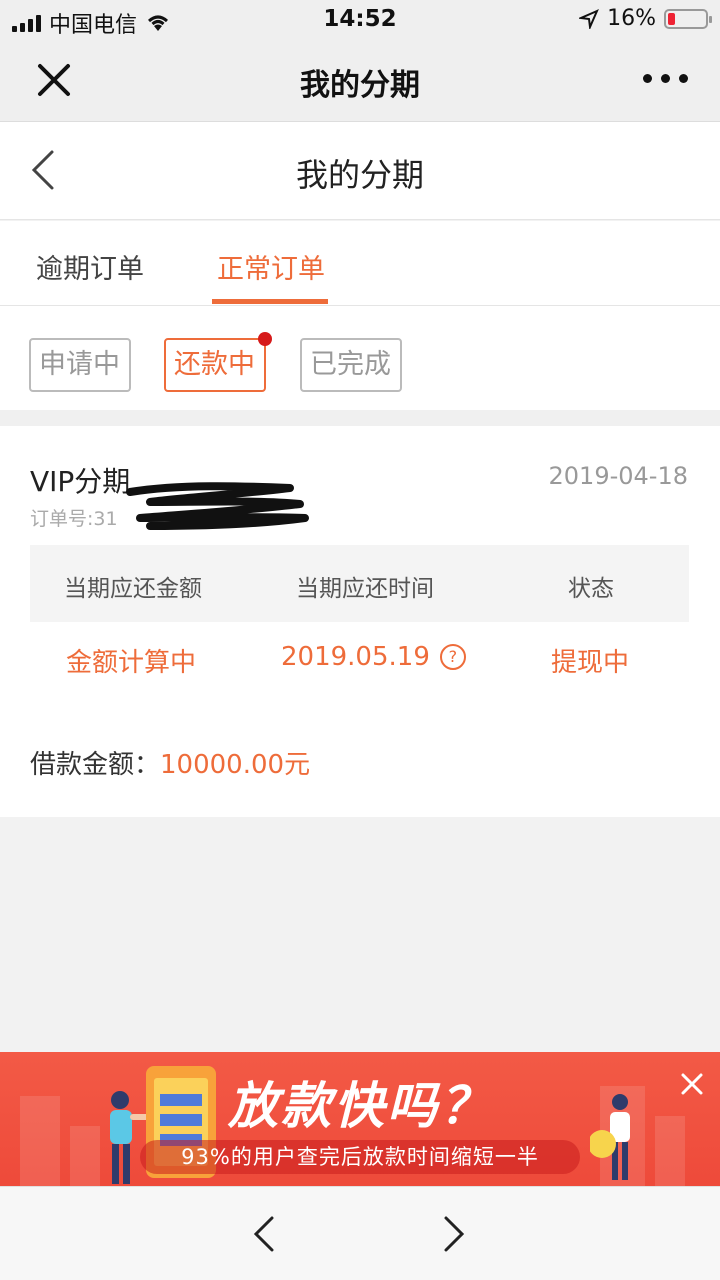 The image size is (720, 1280). Describe the element at coordinates (235, 765) in the screenshot. I see `loan-amount-value: 10000.00元` at that location.